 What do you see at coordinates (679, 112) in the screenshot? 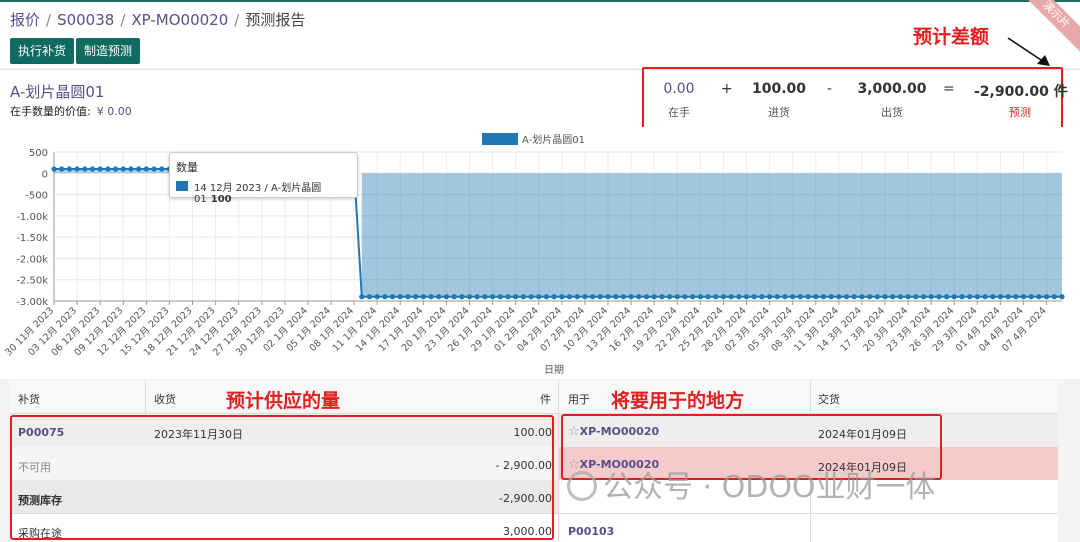
I see `on-hand-label: 在手` at bounding box center [679, 112].